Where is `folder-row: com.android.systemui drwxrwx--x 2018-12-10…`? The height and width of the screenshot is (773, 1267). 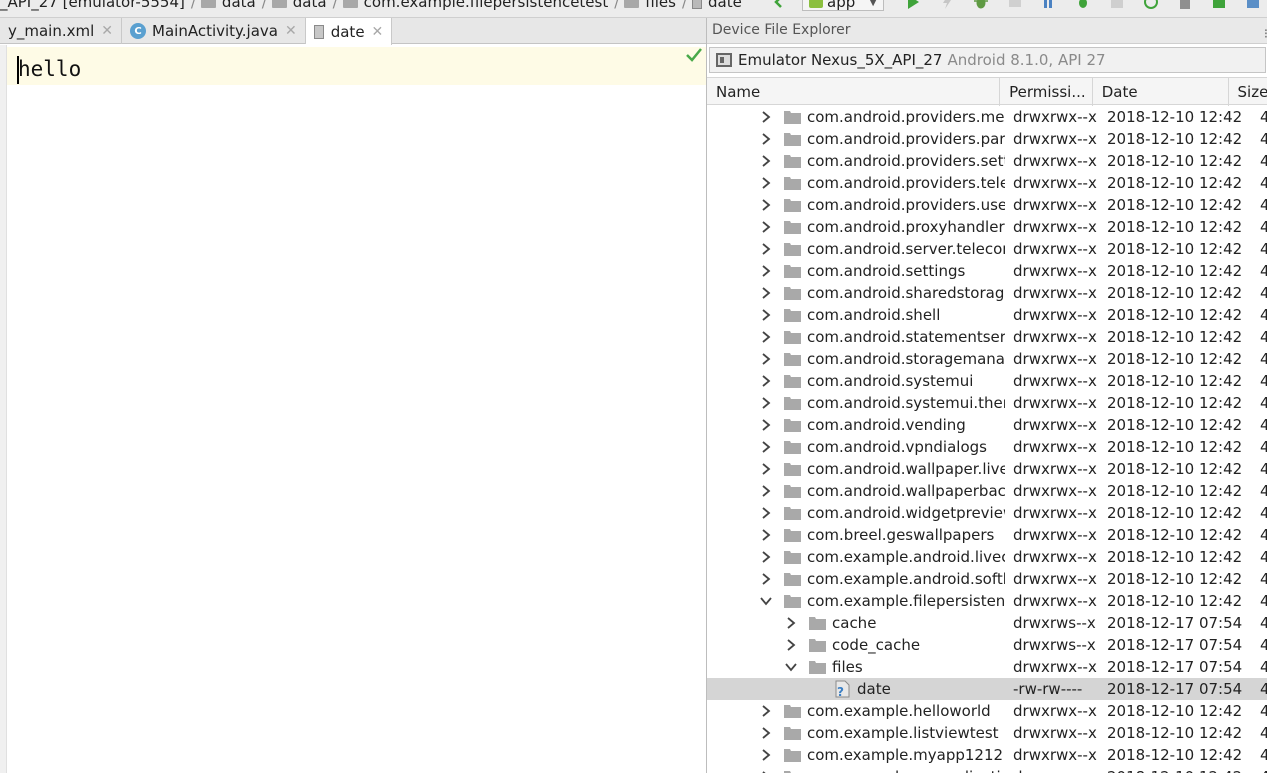
folder-row: com.android.systemui drwxrwx--x 2018-12-10… is located at coordinates (987, 381).